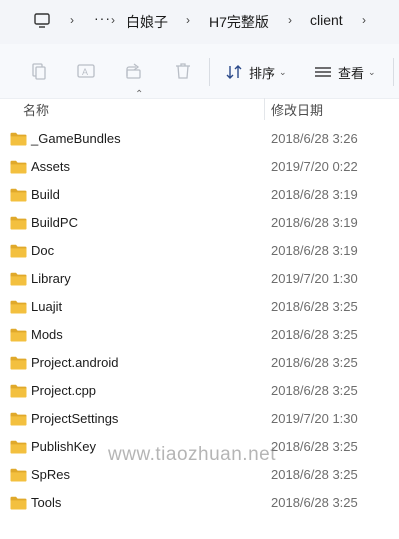  What do you see at coordinates (351, 73) in the screenshot?
I see `view-label: 查看` at bounding box center [351, 73].